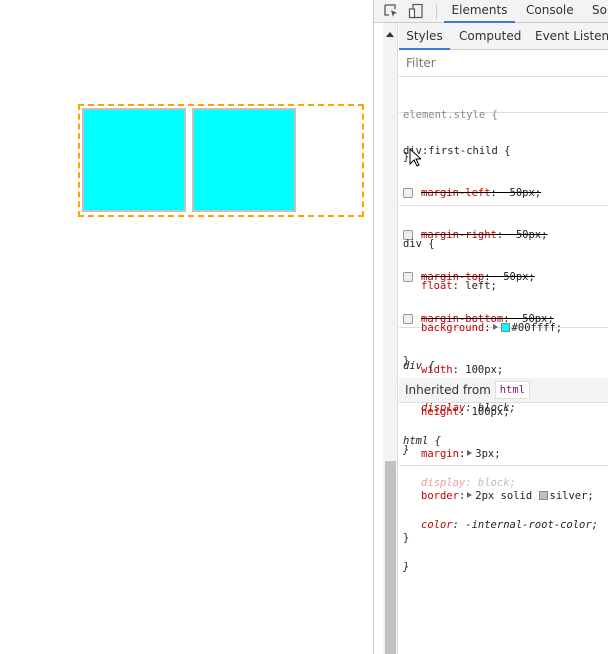  What do you see at coordinates (510, 525) in the screenshot?
I see `prop-color: color: -internal-root-color;` at bounding box center [510, 525].